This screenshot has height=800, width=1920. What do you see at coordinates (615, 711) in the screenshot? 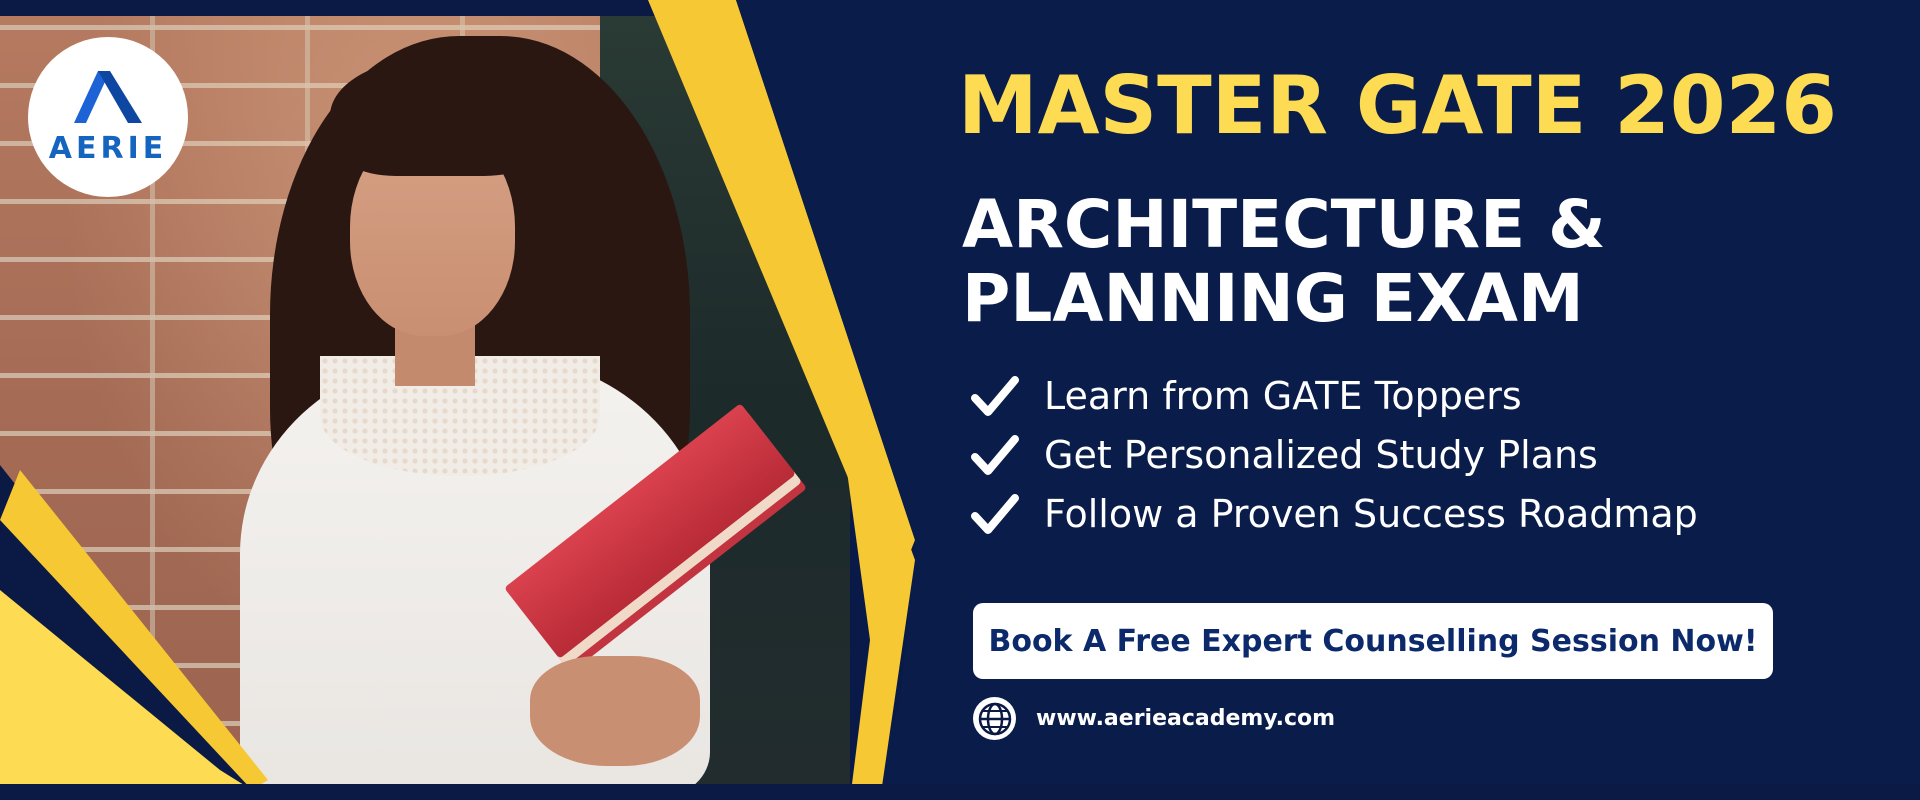
I see `hands` at bounding box center [615, 711].